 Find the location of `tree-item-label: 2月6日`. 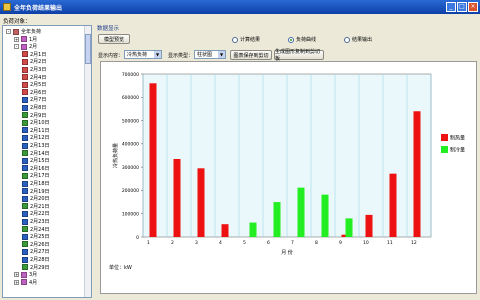

tree-item-label: 2月6日 is located at coordinates (38, 92).